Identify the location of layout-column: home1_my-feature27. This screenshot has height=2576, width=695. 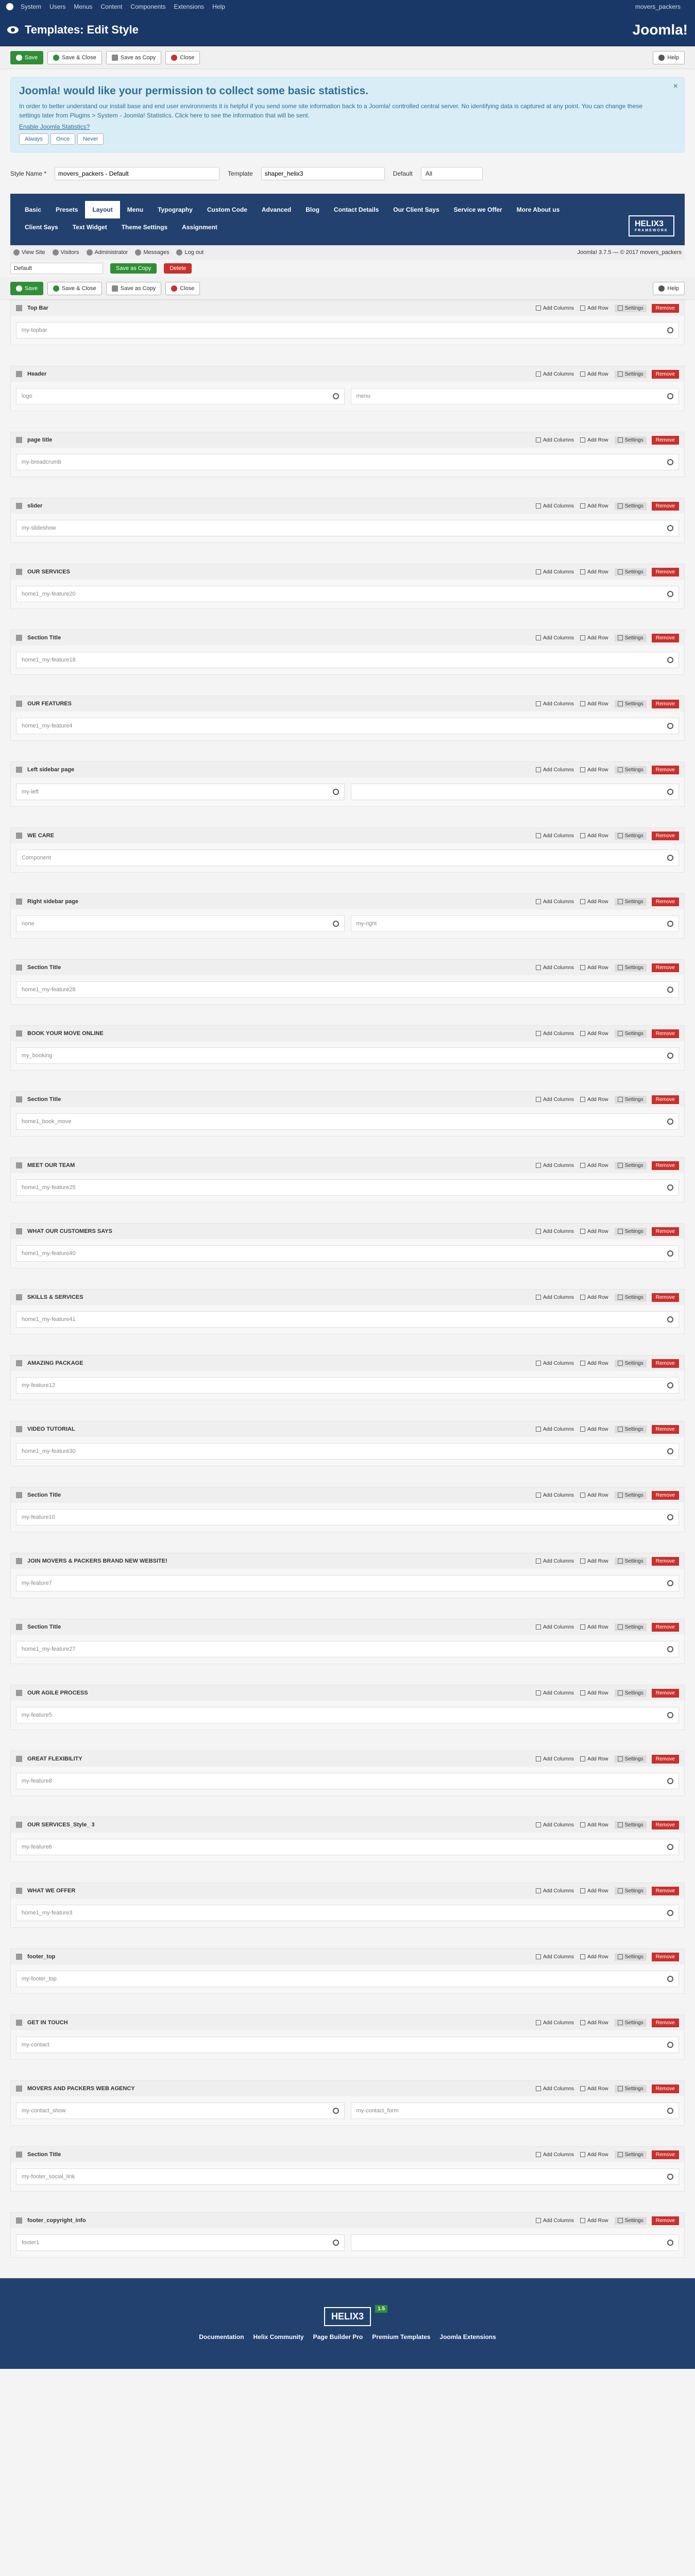
(347, 1649).